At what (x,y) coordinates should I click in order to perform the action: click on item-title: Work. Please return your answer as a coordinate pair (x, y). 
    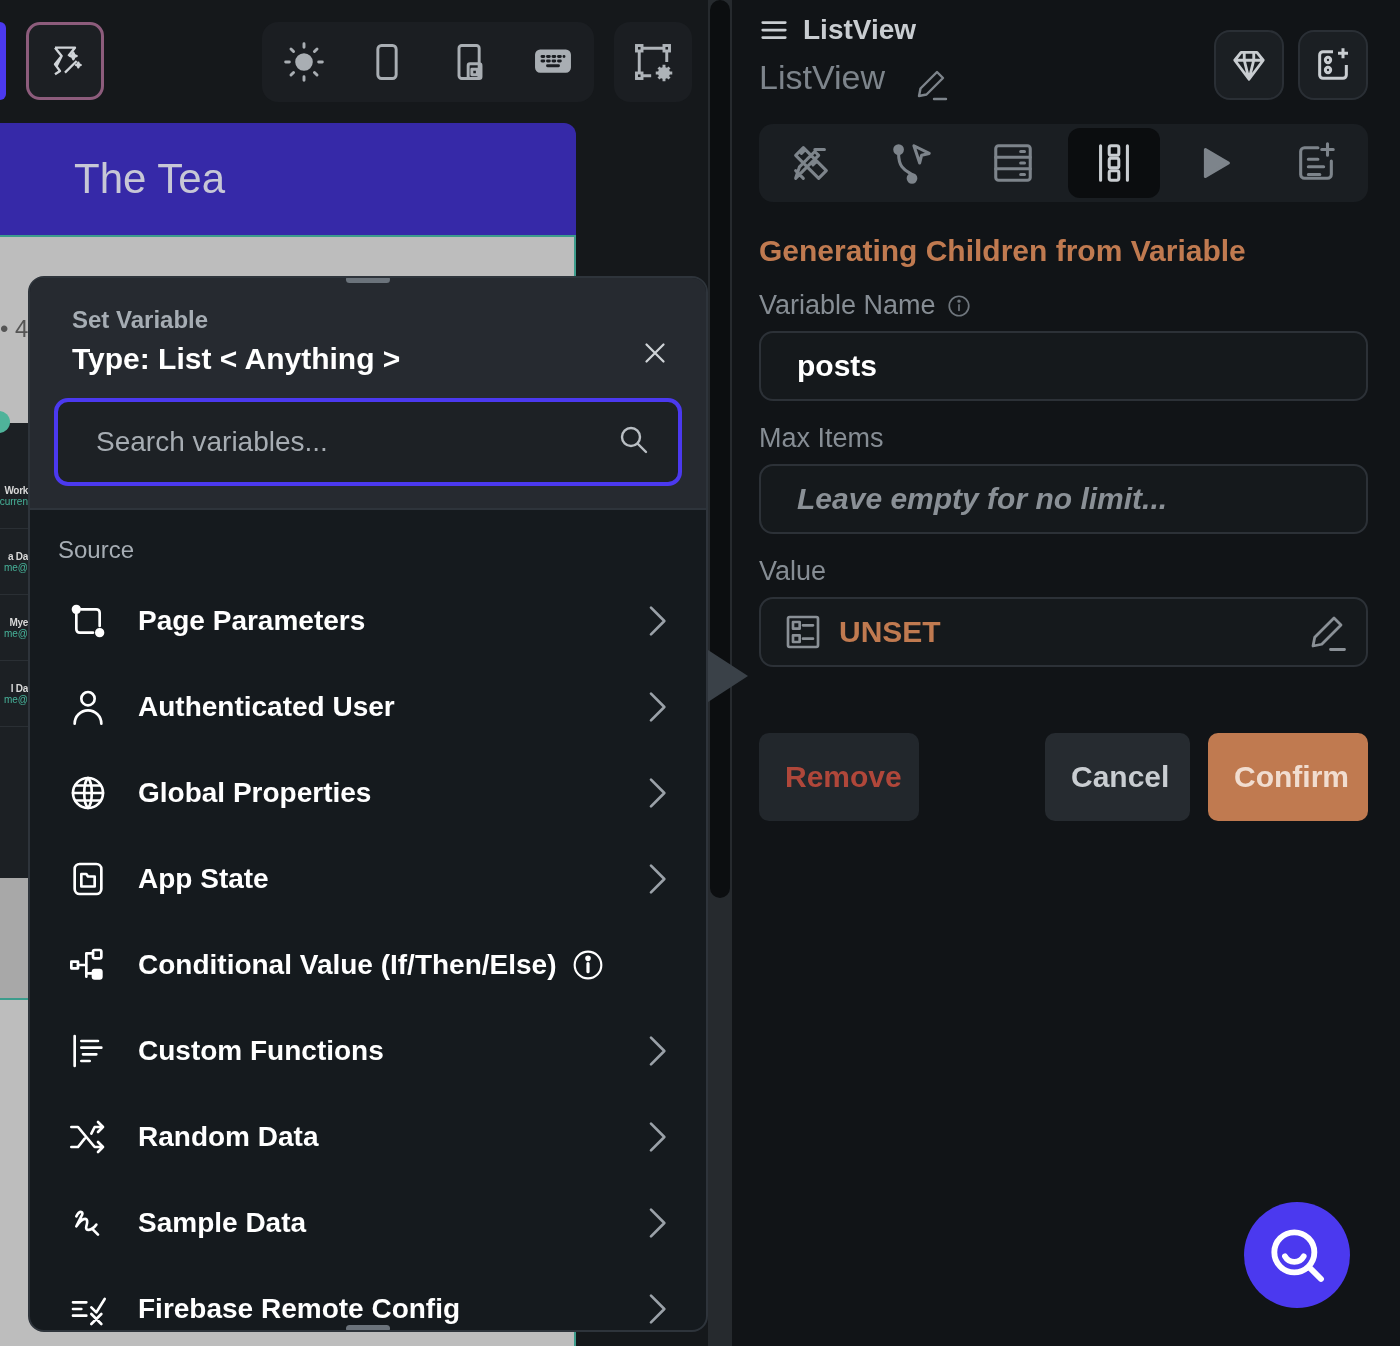
    Looking at the image, I should click on (16, 490).